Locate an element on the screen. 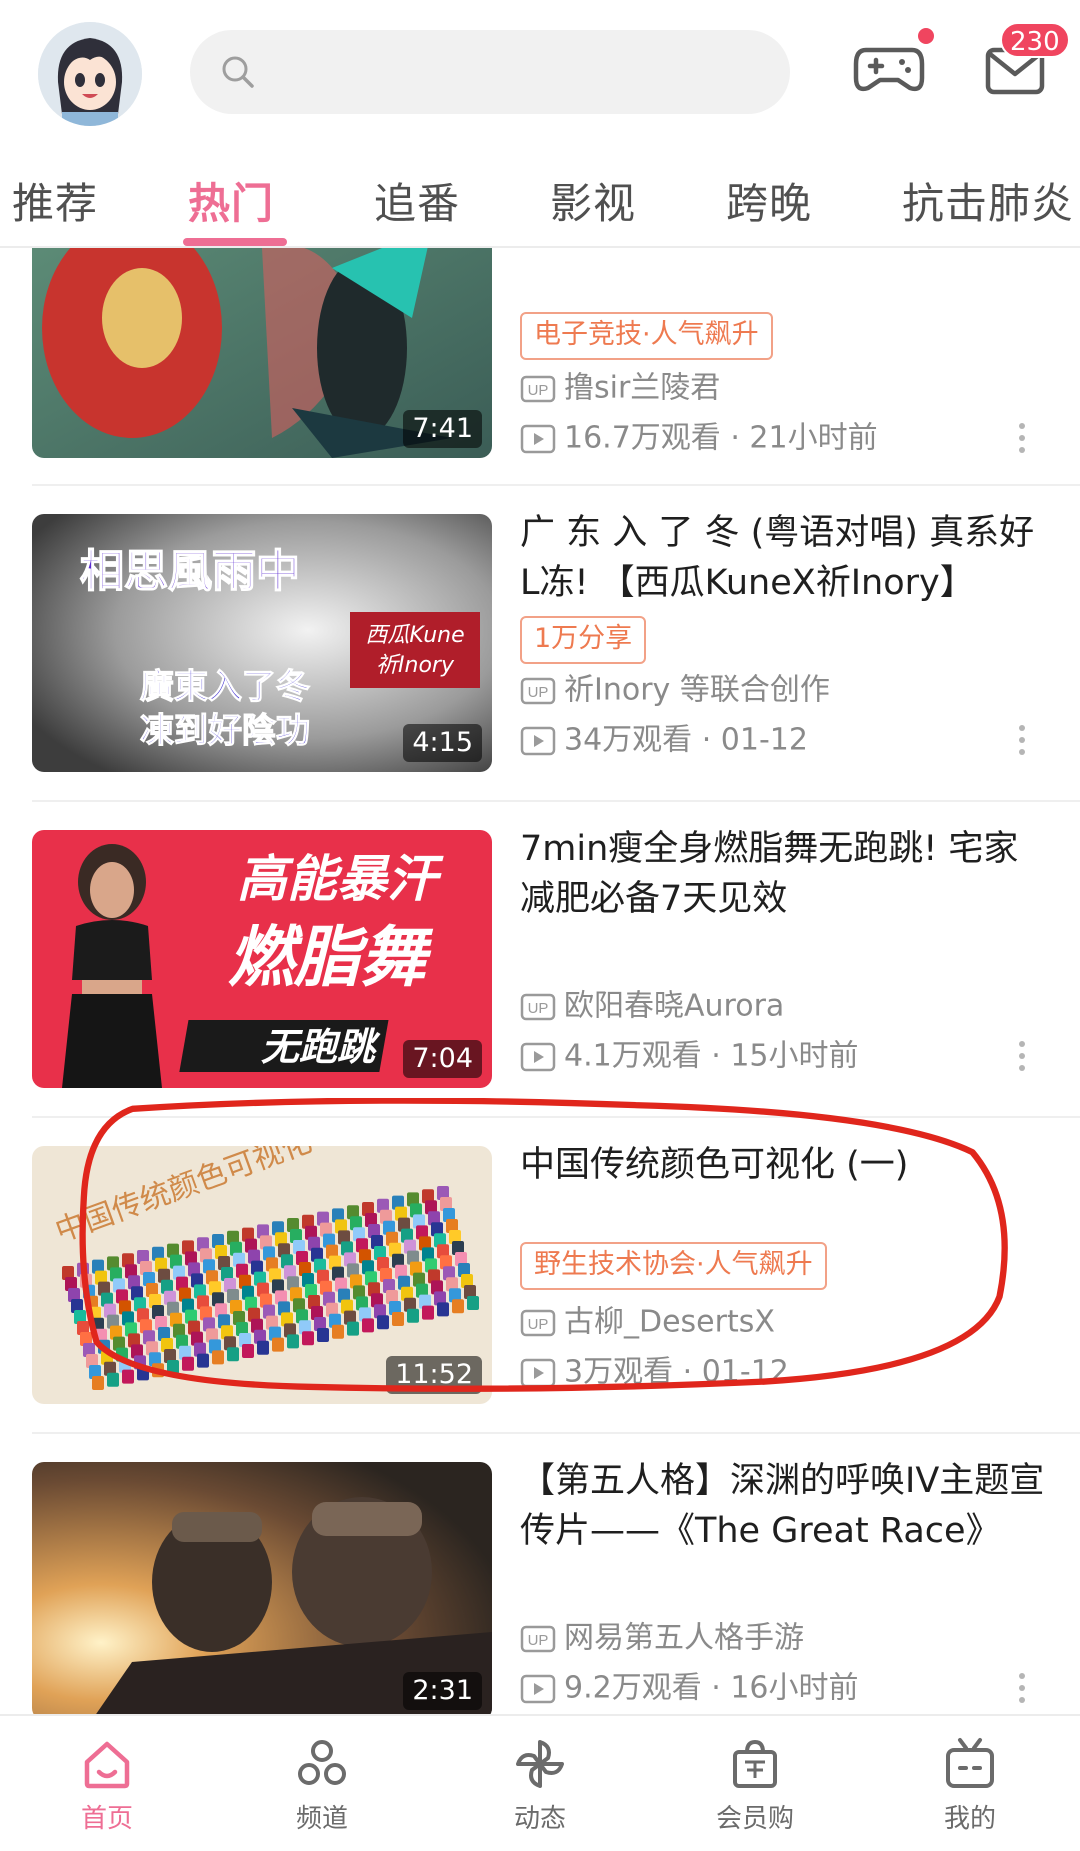  top-header: 230 is located at coordinates (540, 72).